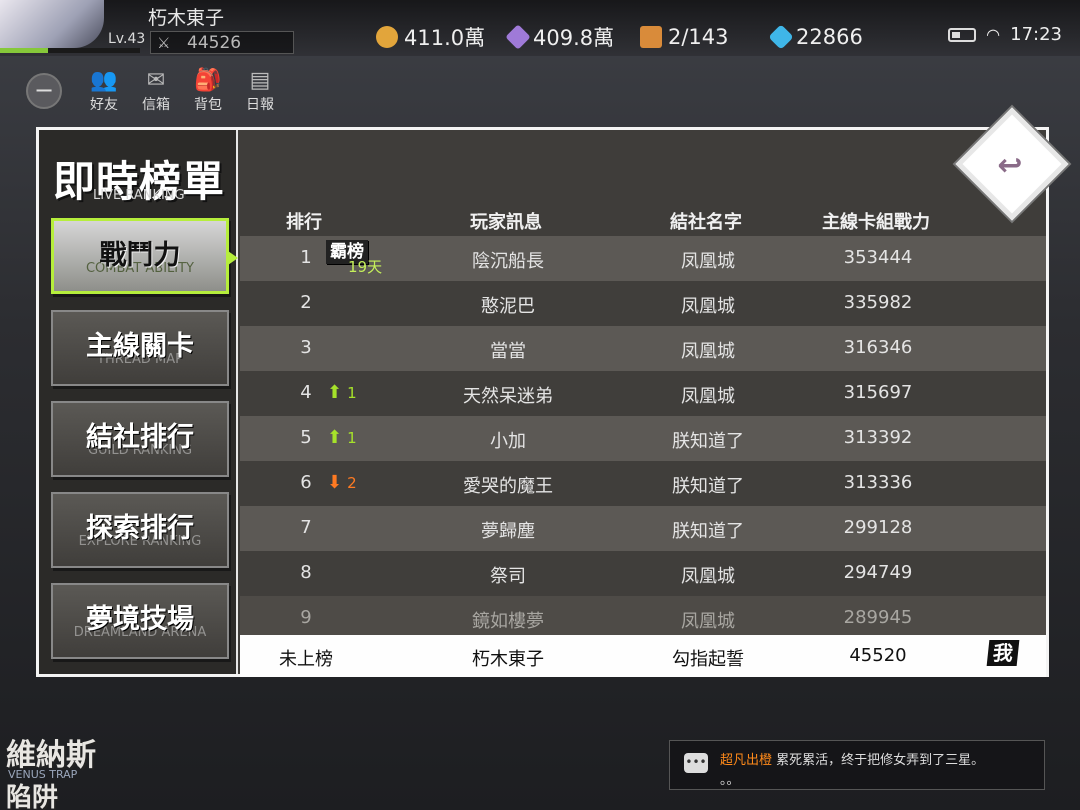 This screenshot has width=1080, height=810. I want to click on rank-cell: 9, so click(306, 617).